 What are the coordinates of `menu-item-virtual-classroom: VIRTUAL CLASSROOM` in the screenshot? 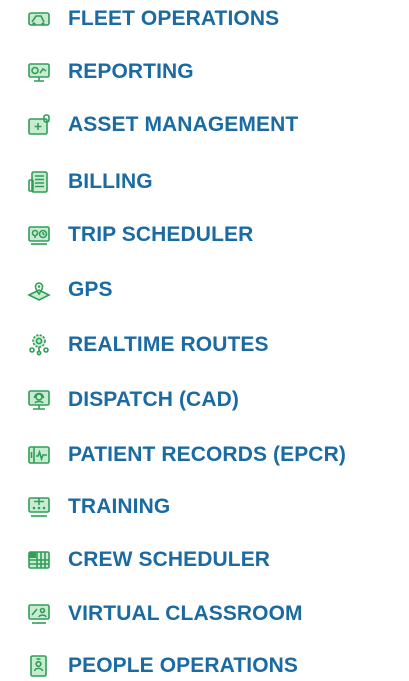 It's located at (164, 614).